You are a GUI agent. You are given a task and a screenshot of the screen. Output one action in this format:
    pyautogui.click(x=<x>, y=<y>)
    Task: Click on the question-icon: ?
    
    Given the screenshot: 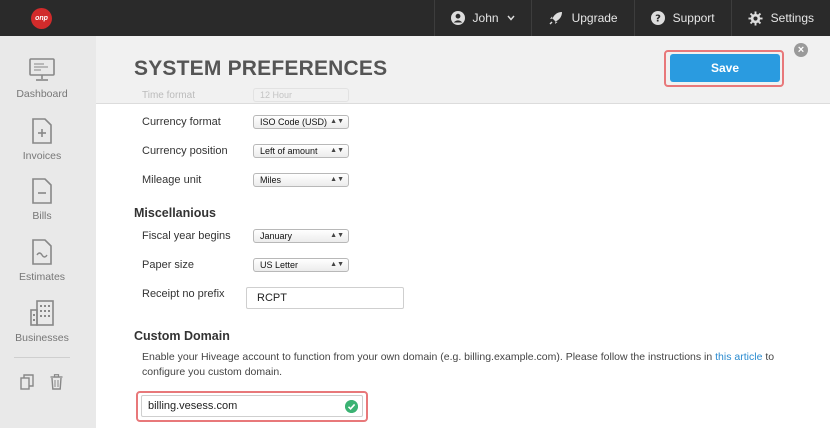 What is the action you would take?
    pyautogui.click(x=657, y=18)
    